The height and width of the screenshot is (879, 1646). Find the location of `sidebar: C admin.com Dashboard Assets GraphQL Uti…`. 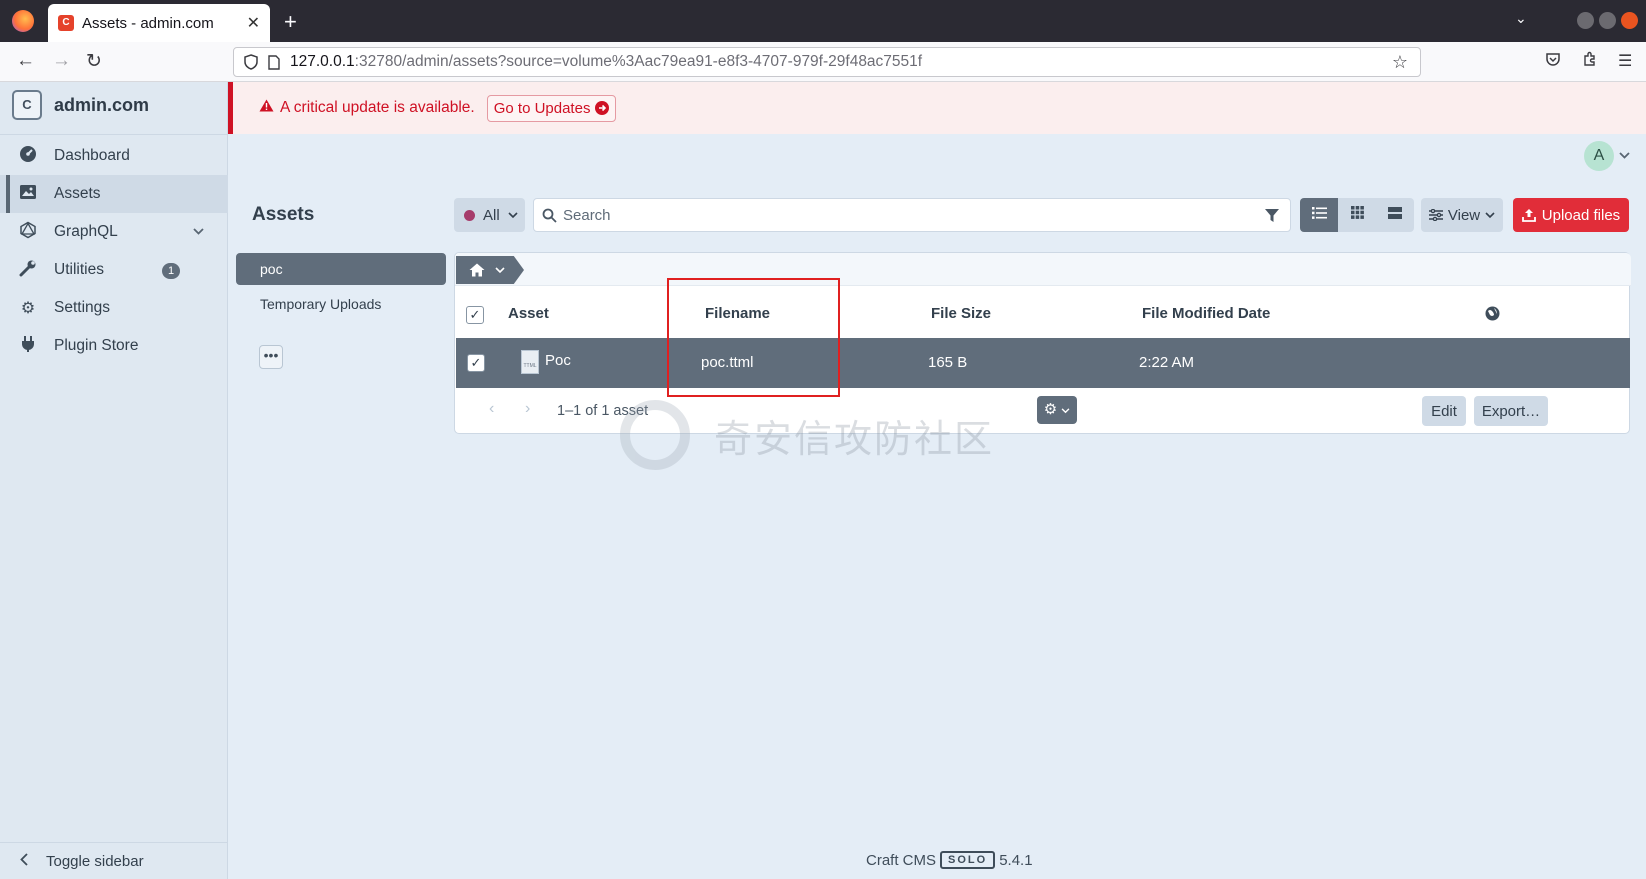

sidebar: C admin.com Dashboard Assets GraphQL Uti… is located at coordinates (114, 480).